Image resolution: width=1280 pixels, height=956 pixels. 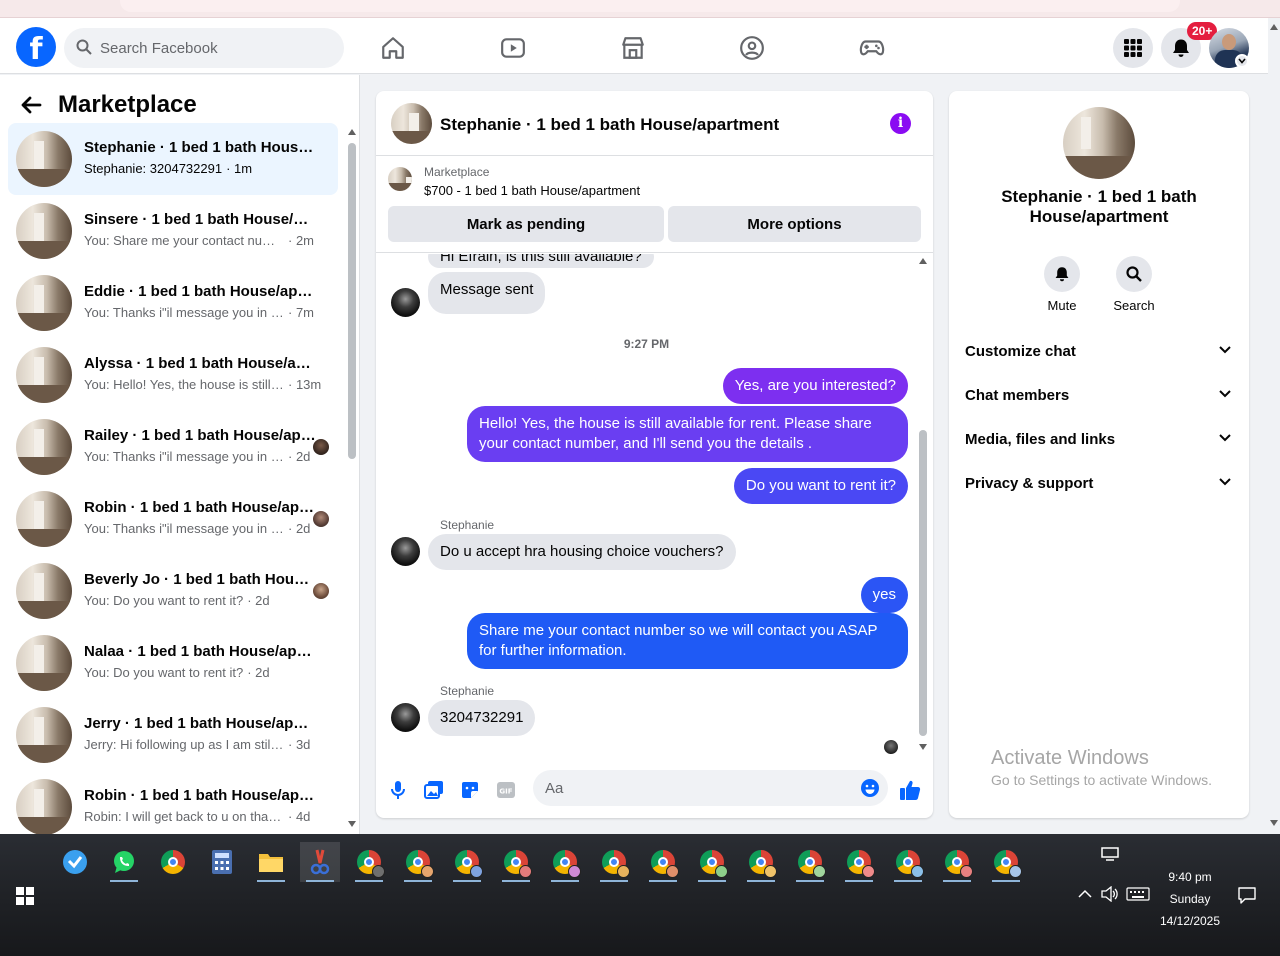 I want to click on keyboard-icon, so click(x=1138, y=894).